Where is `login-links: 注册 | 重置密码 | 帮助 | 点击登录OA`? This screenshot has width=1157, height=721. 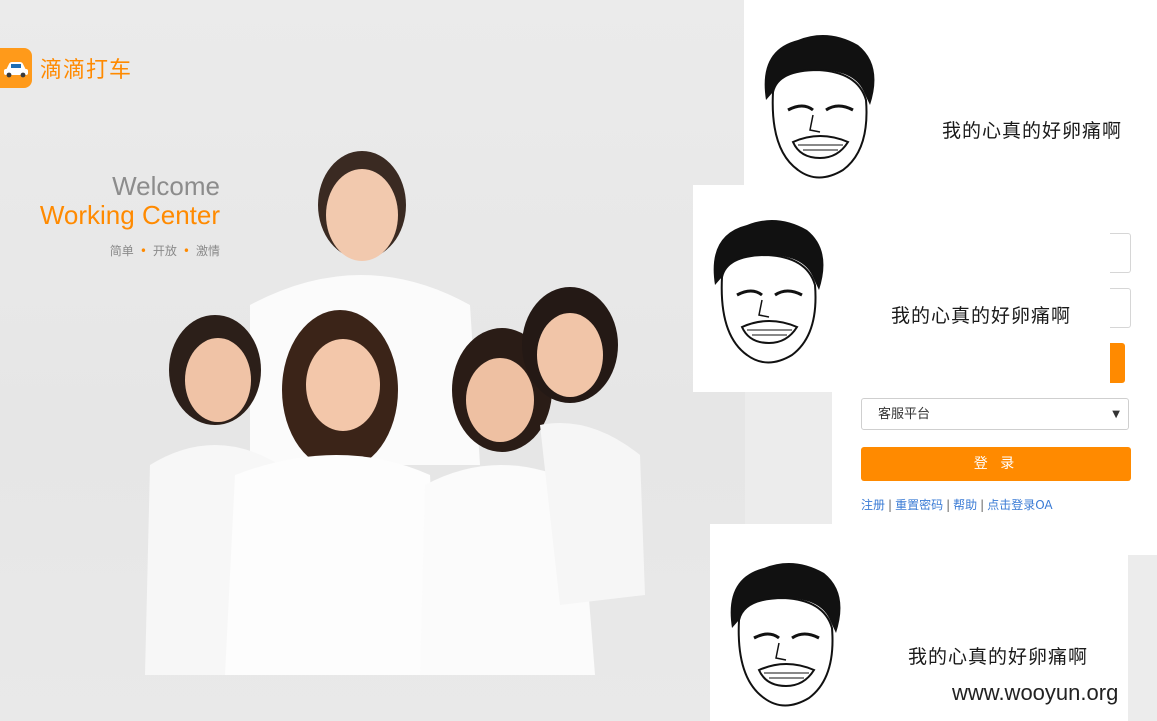 login-links: 注册 | 重置密码 | 帮助 | 点击登录OA is located at coordinates (957, 504).